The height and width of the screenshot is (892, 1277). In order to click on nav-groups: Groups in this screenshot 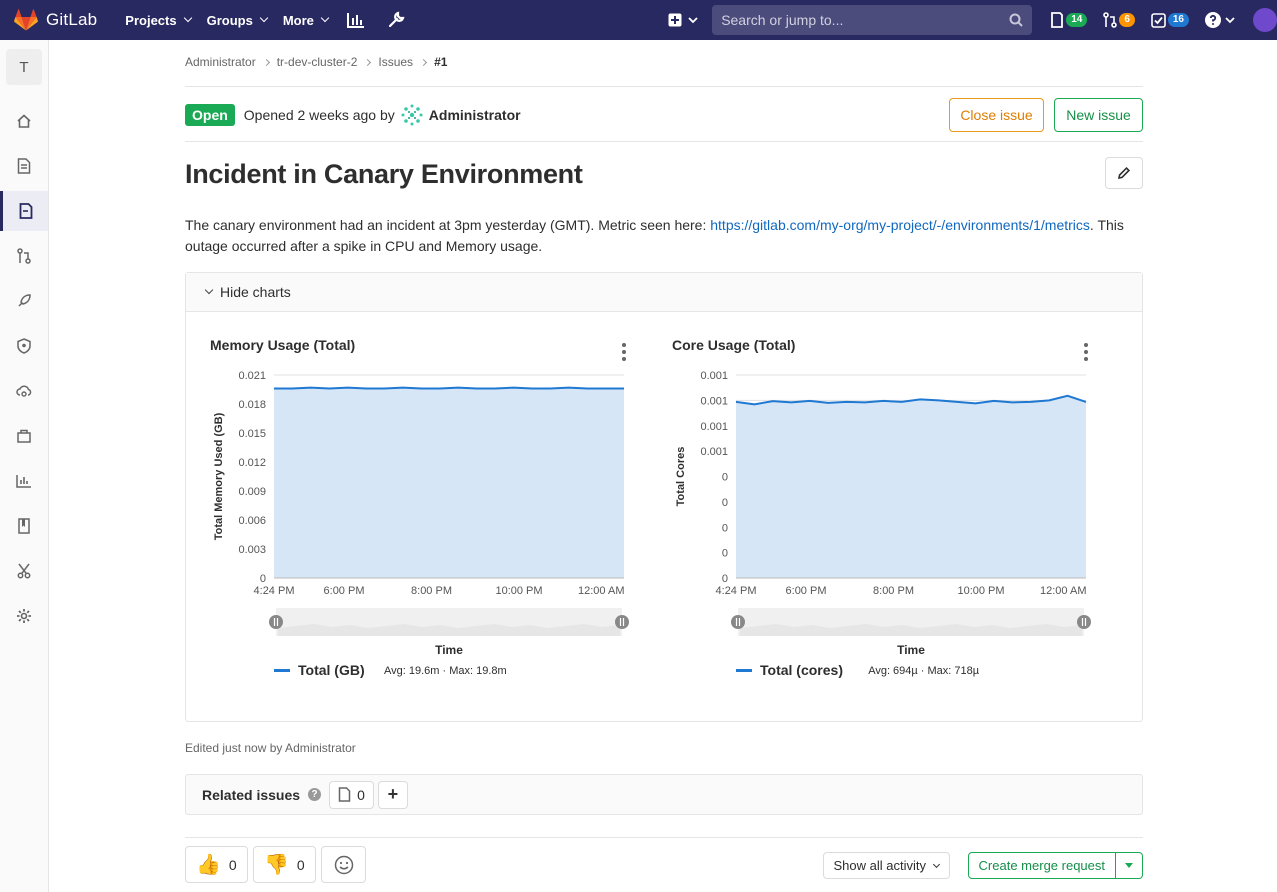, I will do `click(237, 20)`.